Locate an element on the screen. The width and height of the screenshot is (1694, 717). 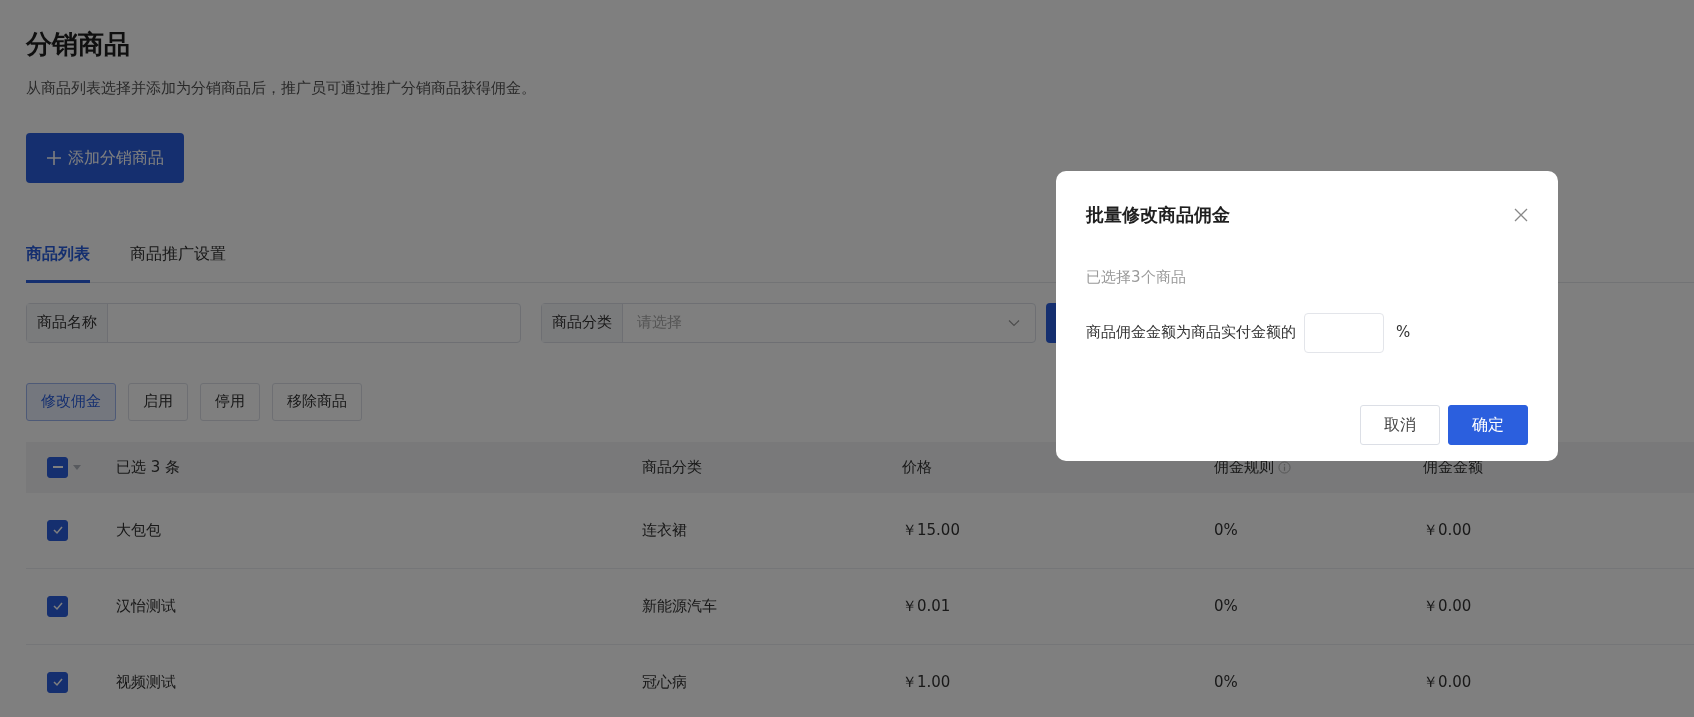
column-header: 佣金金额 is located at coordinates (1453, 467).